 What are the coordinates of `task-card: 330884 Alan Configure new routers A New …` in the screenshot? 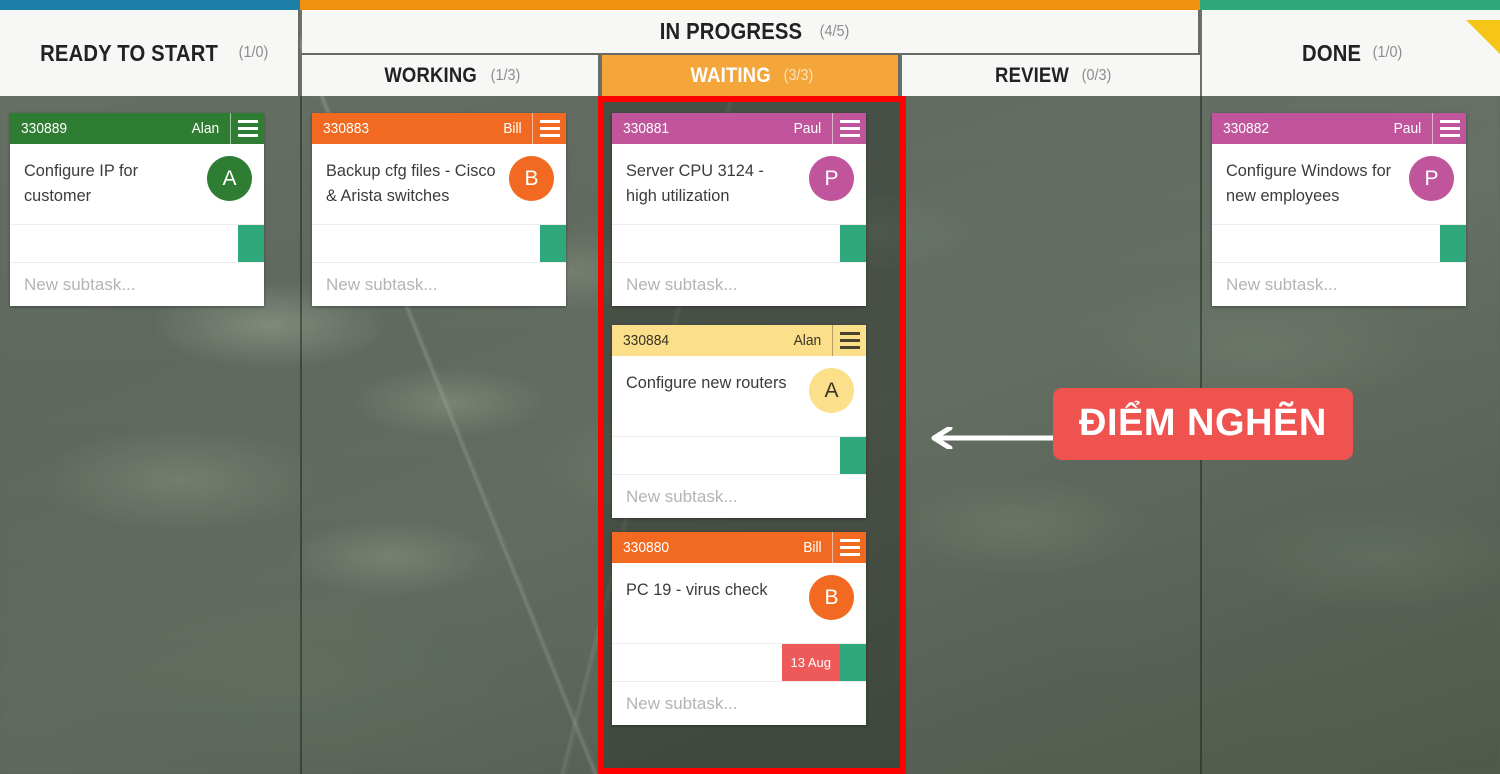 It's located at (739, 421).